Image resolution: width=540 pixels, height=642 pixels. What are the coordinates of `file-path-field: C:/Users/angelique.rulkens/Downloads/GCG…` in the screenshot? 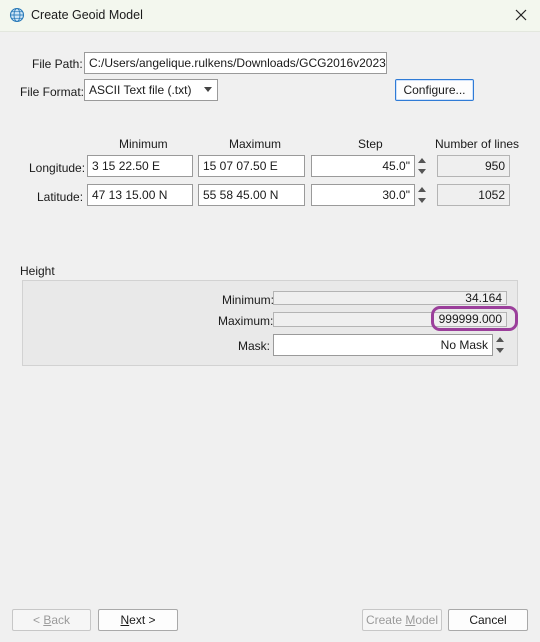 It's located at (235, 63).